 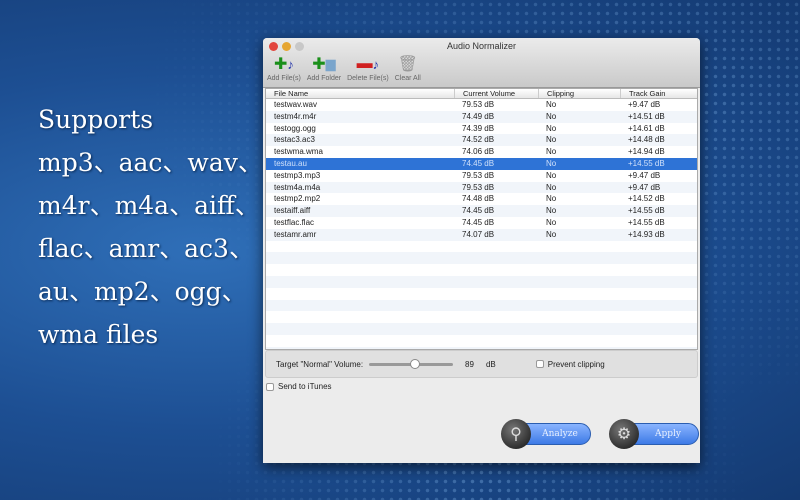 I want to click on column-header: File Name, so click(x=360, y=93).